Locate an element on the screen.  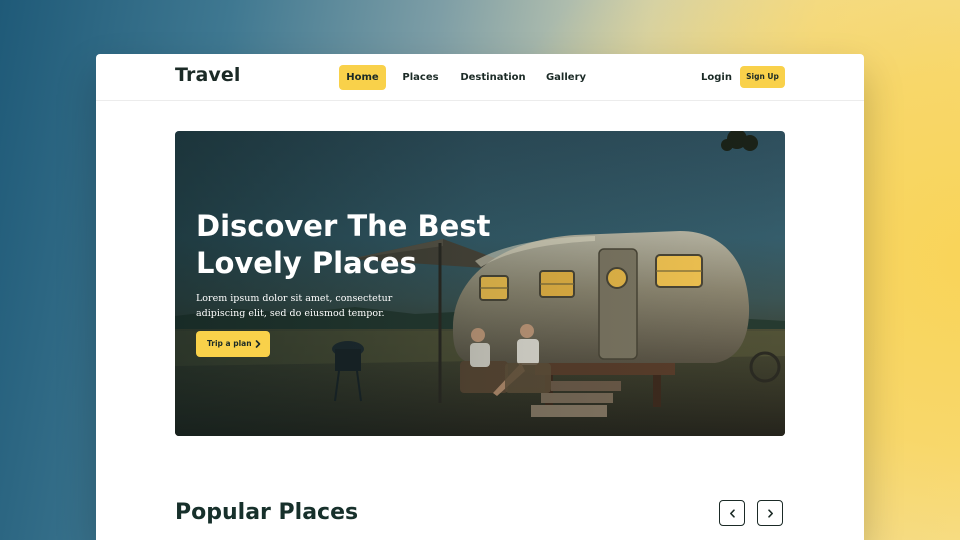
nav-destination: Destination is located at coordinates (493, 77).